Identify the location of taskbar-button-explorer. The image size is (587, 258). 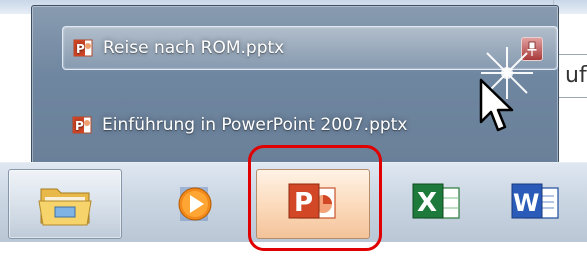
(65, 204).